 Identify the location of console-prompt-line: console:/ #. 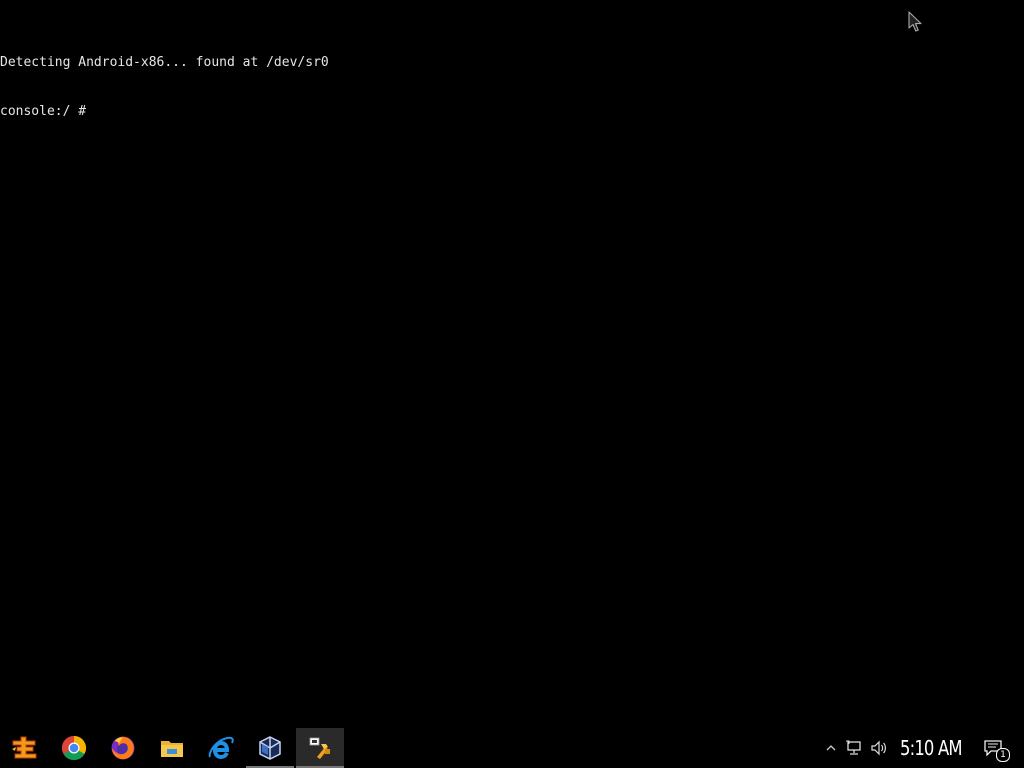
(512, 111).